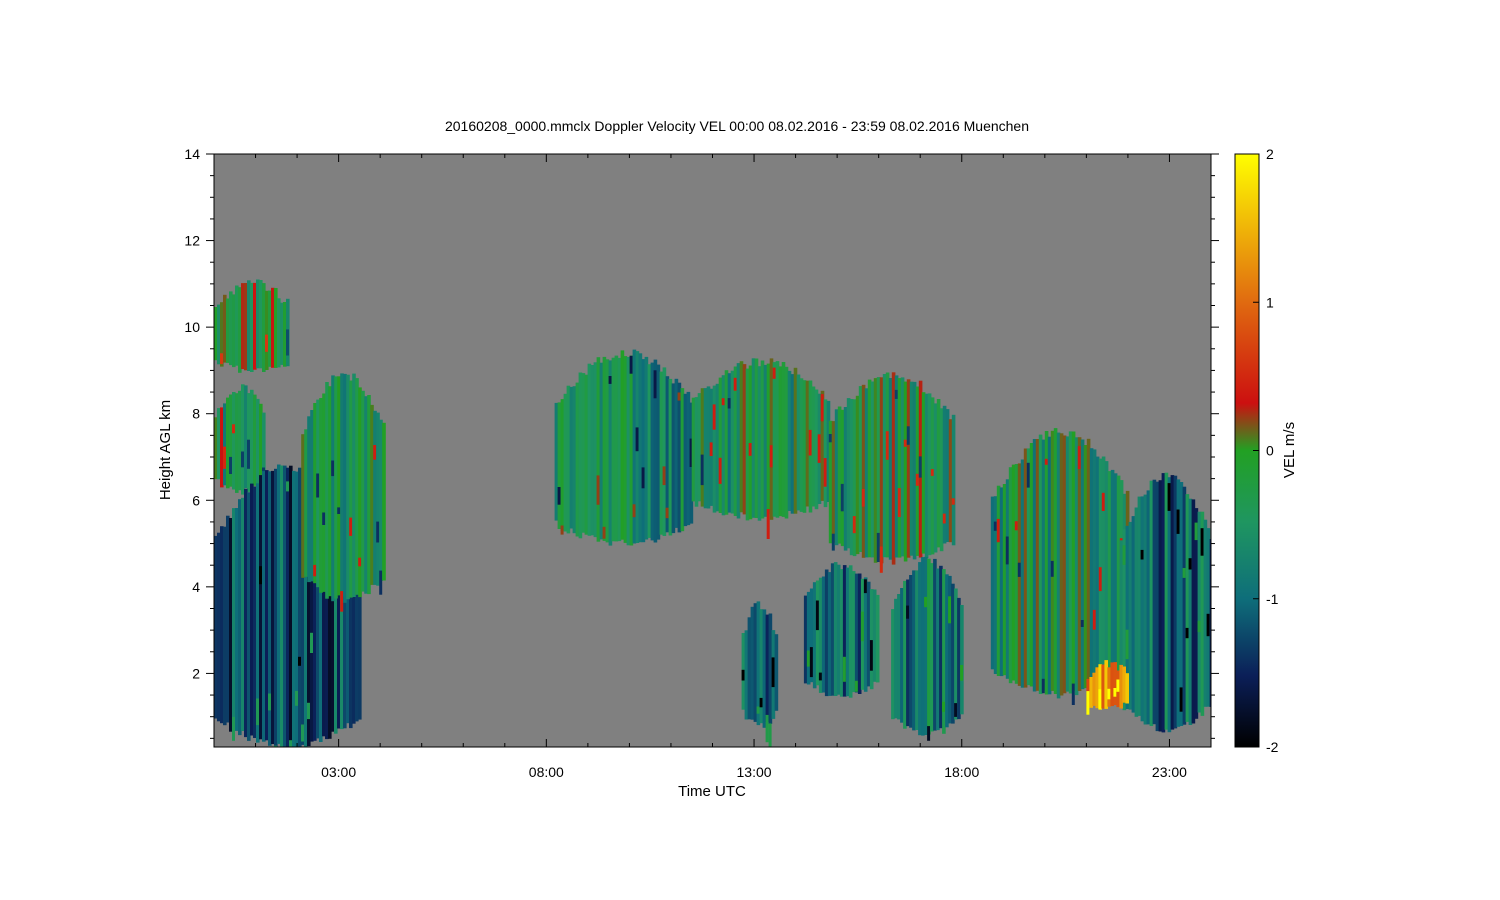 The width and height of the screenshot is (1500, 900). Describe the element at coordinates (712, 791) in the screenshot. I see `x-axis-label: Time UTC` at that location.